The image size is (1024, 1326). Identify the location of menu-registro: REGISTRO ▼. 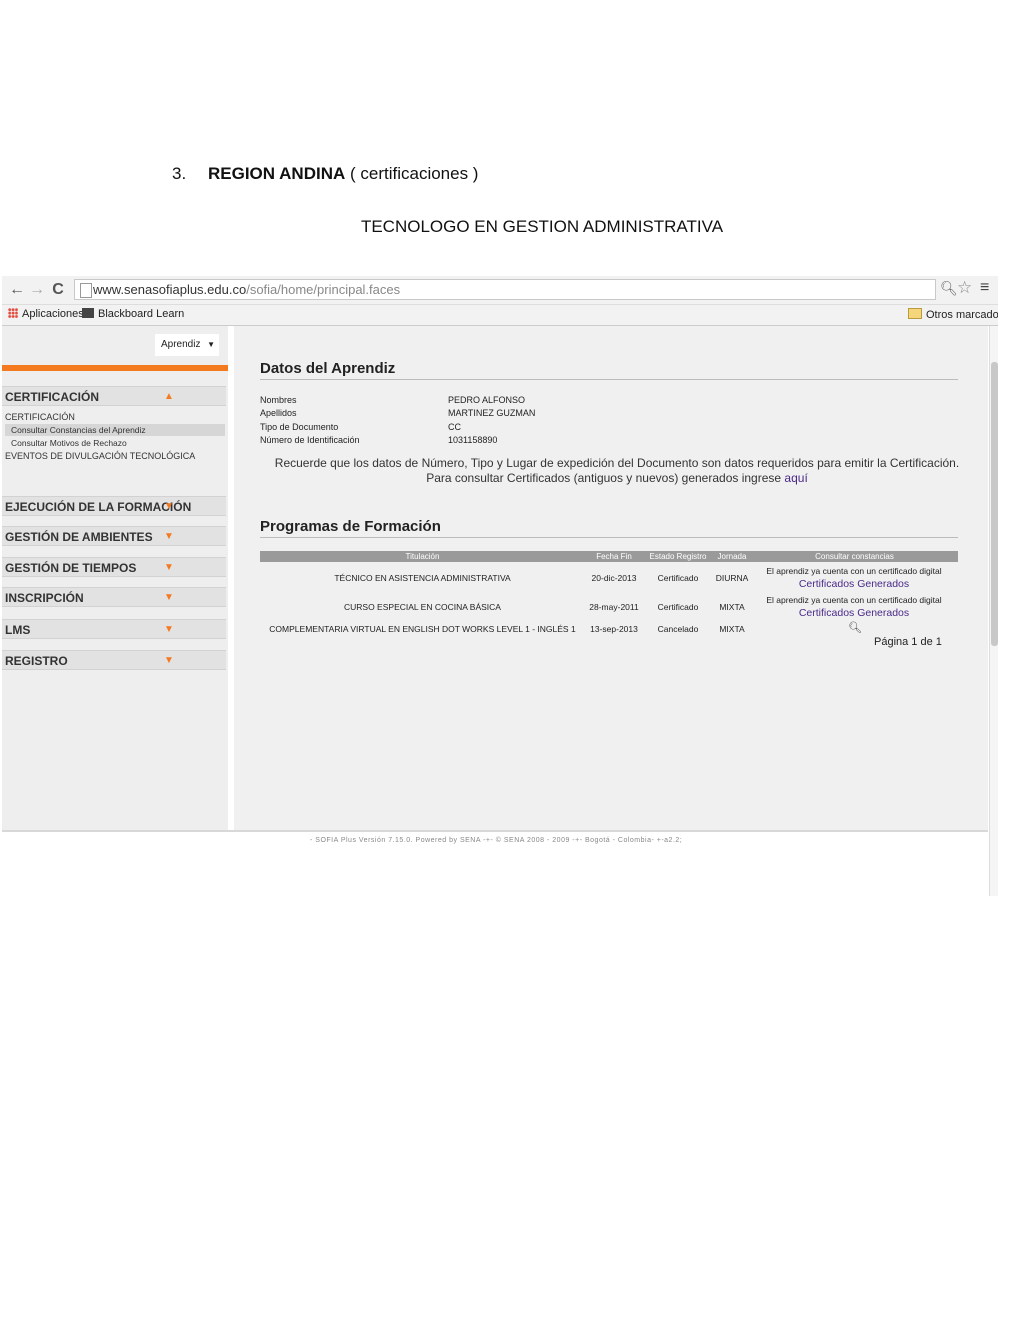
(114, 660).